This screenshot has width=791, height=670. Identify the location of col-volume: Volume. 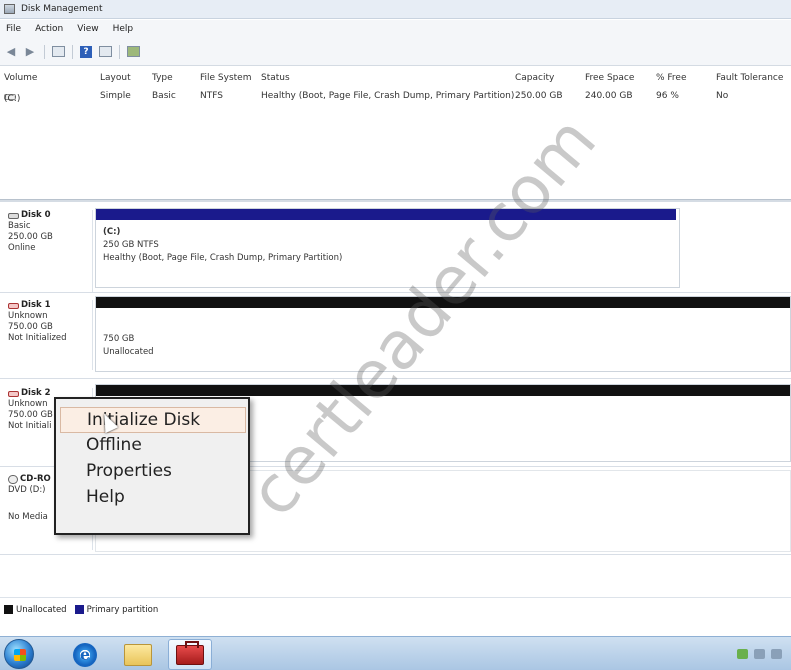
(20, 78).